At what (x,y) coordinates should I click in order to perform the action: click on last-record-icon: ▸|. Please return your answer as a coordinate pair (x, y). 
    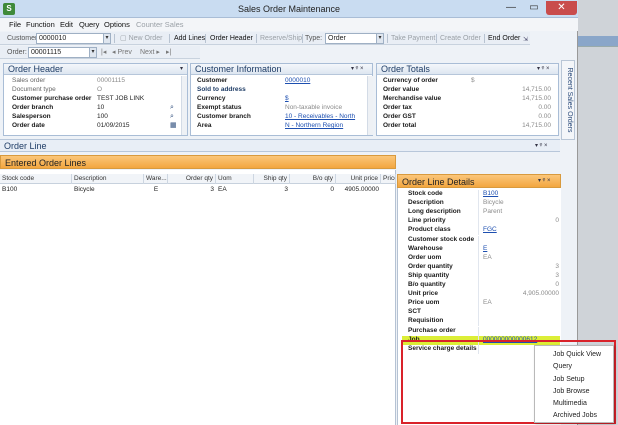
    Looking at the image, I should click on (168, 52).